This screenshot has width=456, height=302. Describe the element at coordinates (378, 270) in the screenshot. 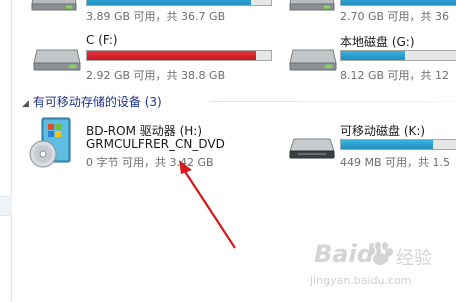

I see `baidu-jingyan-watermark: Baidu 经验 jingyan.baidu.com` at that location.